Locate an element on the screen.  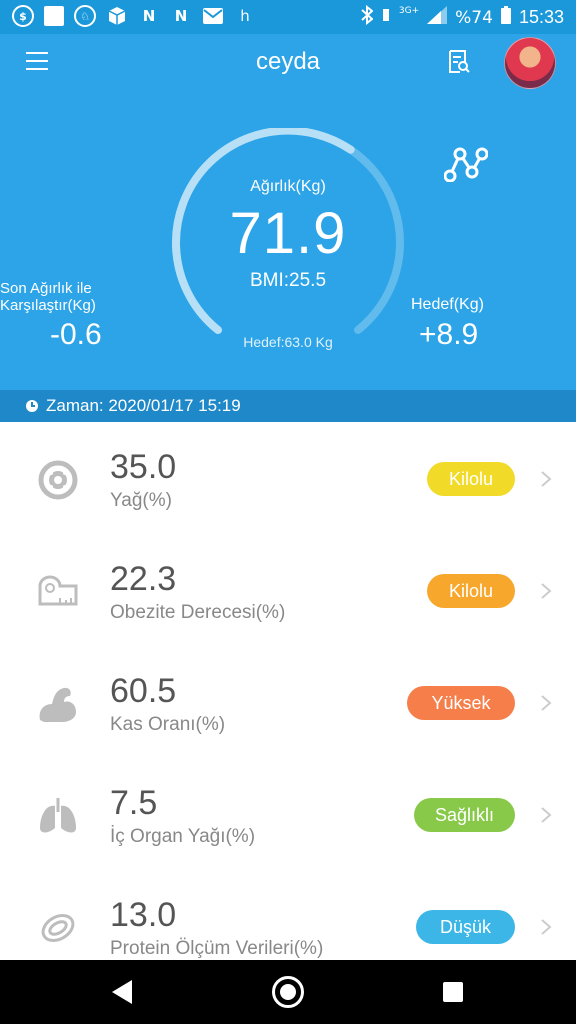
weight-label: Ağırlık(Kg) is located at coordinates (288, 186).